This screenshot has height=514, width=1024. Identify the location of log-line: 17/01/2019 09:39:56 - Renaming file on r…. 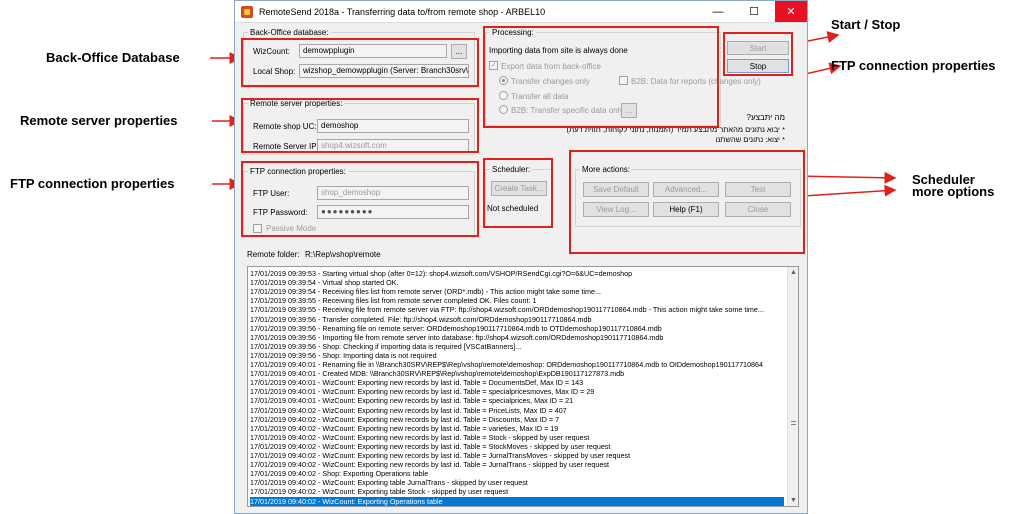
(517, 328).